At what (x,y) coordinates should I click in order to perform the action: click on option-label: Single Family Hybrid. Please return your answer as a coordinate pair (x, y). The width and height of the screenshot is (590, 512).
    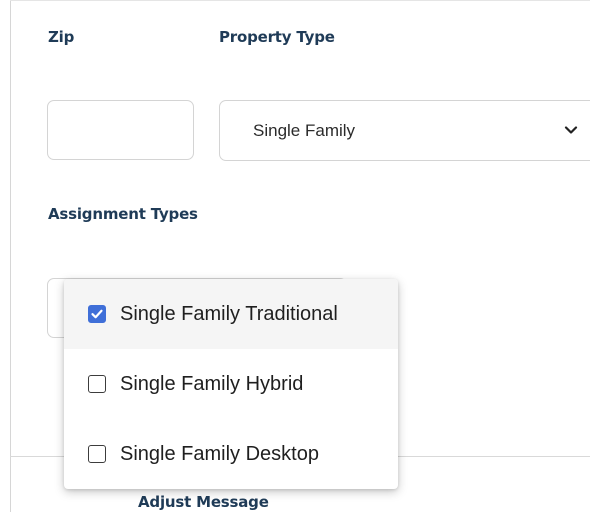
    Looking at the image, I should click on (212, 383).